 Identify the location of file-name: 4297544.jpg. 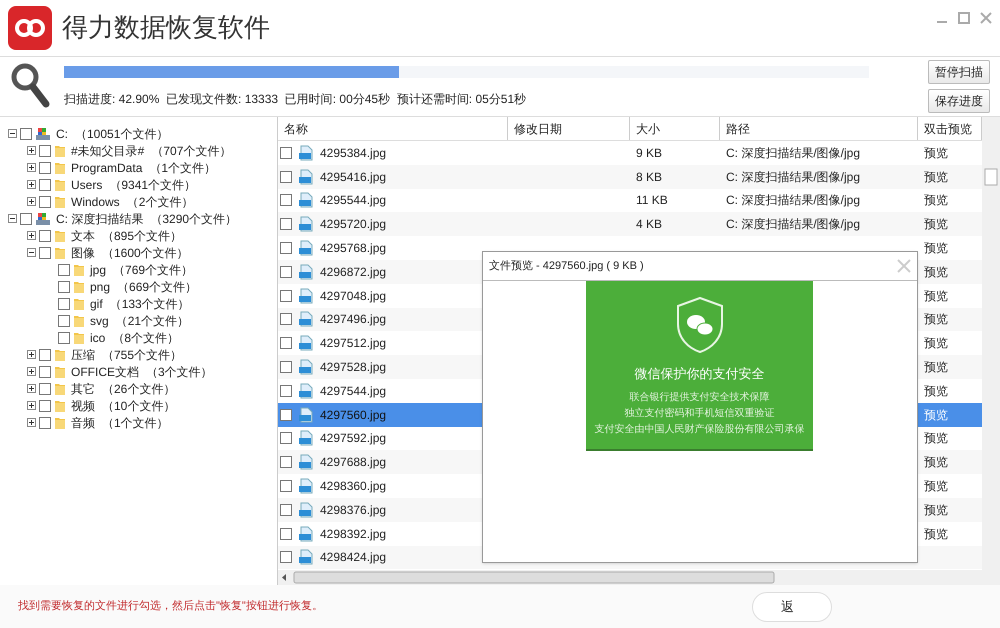
(353, 391).